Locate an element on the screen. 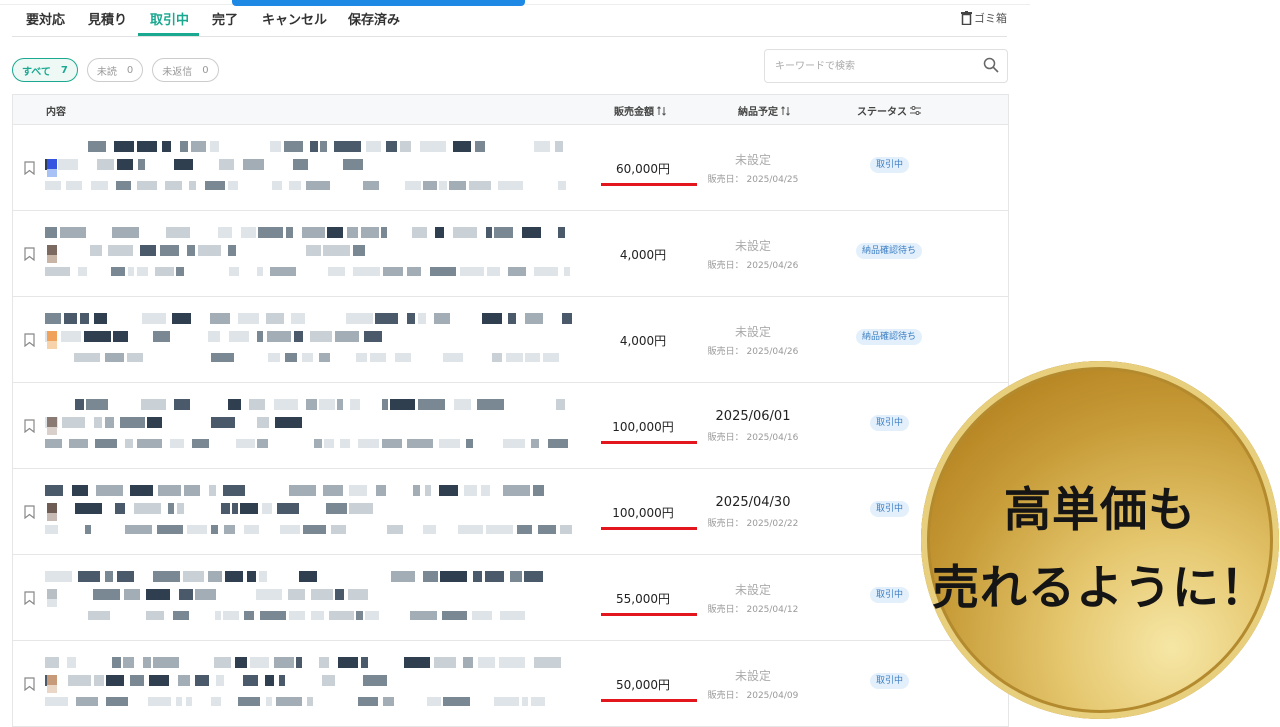  sale-date: 販売日： 2025/02/22 is located at coordinates (753, 524).